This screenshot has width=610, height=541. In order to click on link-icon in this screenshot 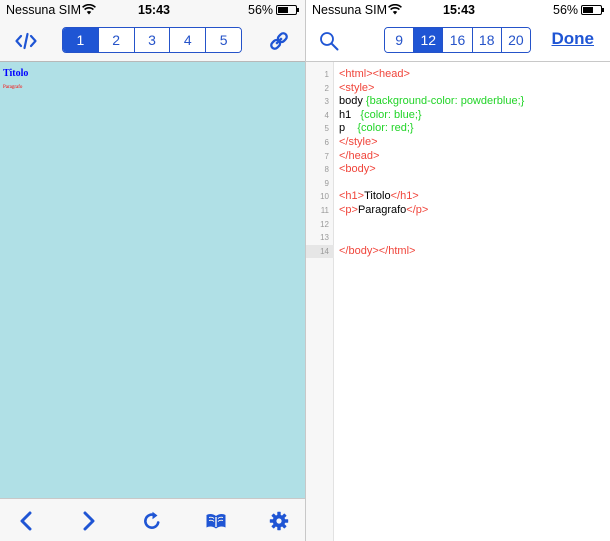, I will do `click(279, 41)`.